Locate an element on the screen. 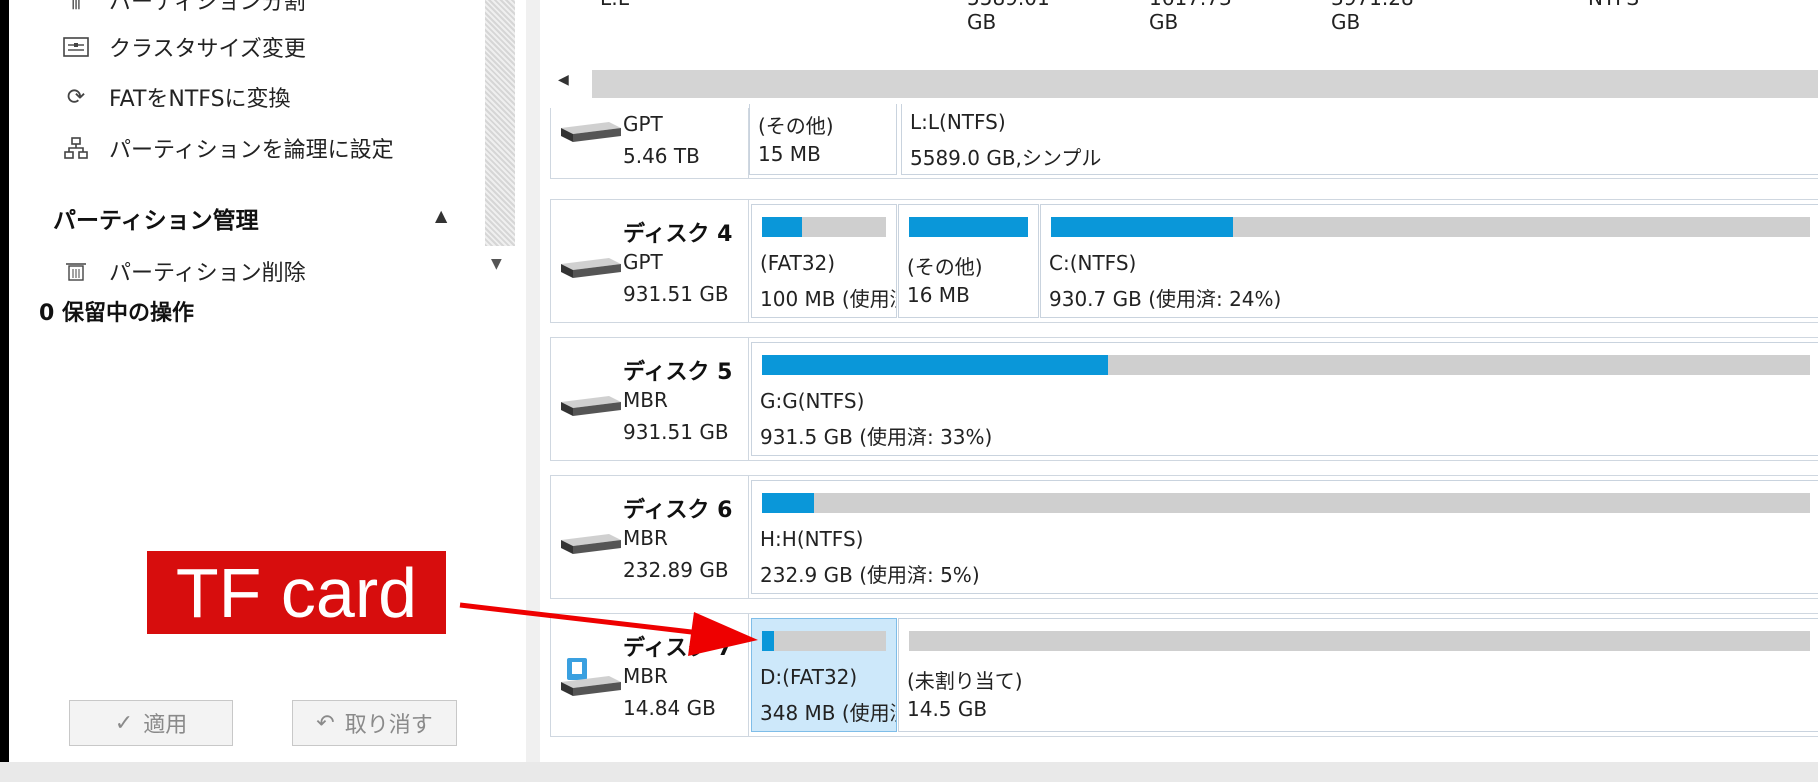 The image size is (1818, 782). check-icon: ✓ is located at coordinates (124, 723).